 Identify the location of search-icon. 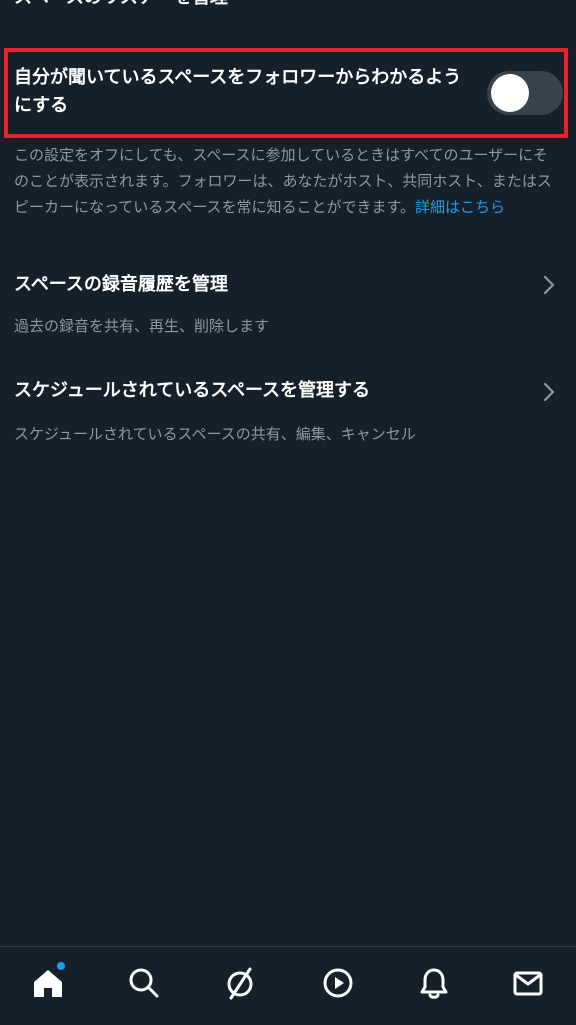
(144, 983).